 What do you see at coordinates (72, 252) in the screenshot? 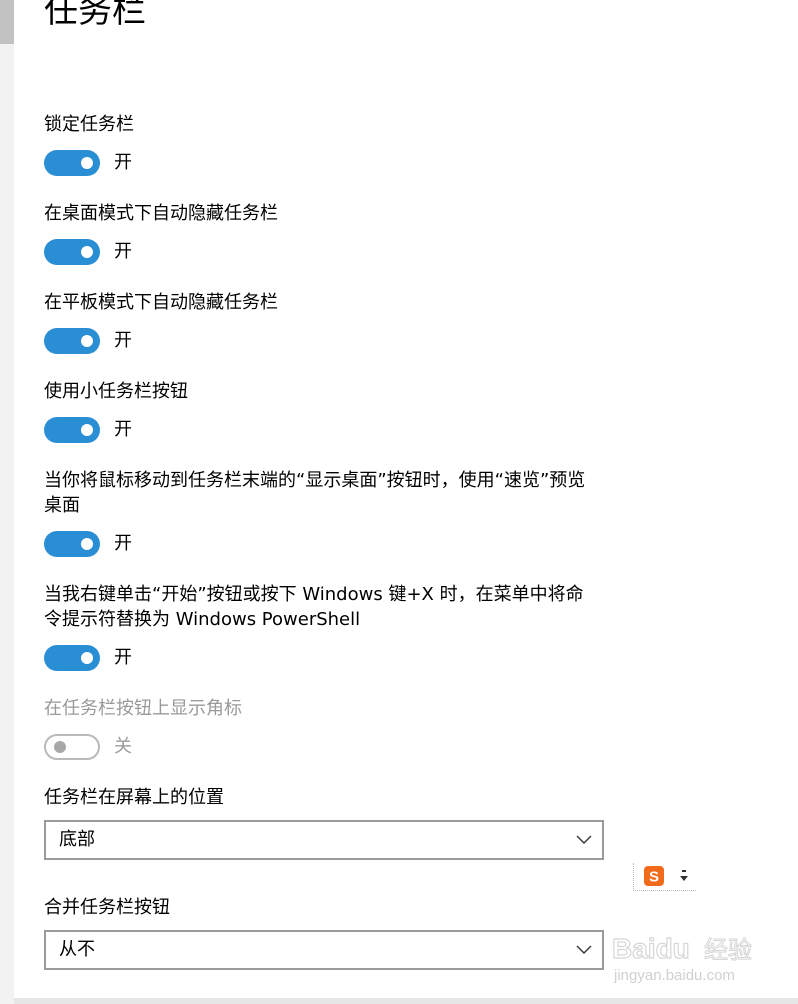
I see `toggle-autohide-desktop` at bounding box center [72, 252].